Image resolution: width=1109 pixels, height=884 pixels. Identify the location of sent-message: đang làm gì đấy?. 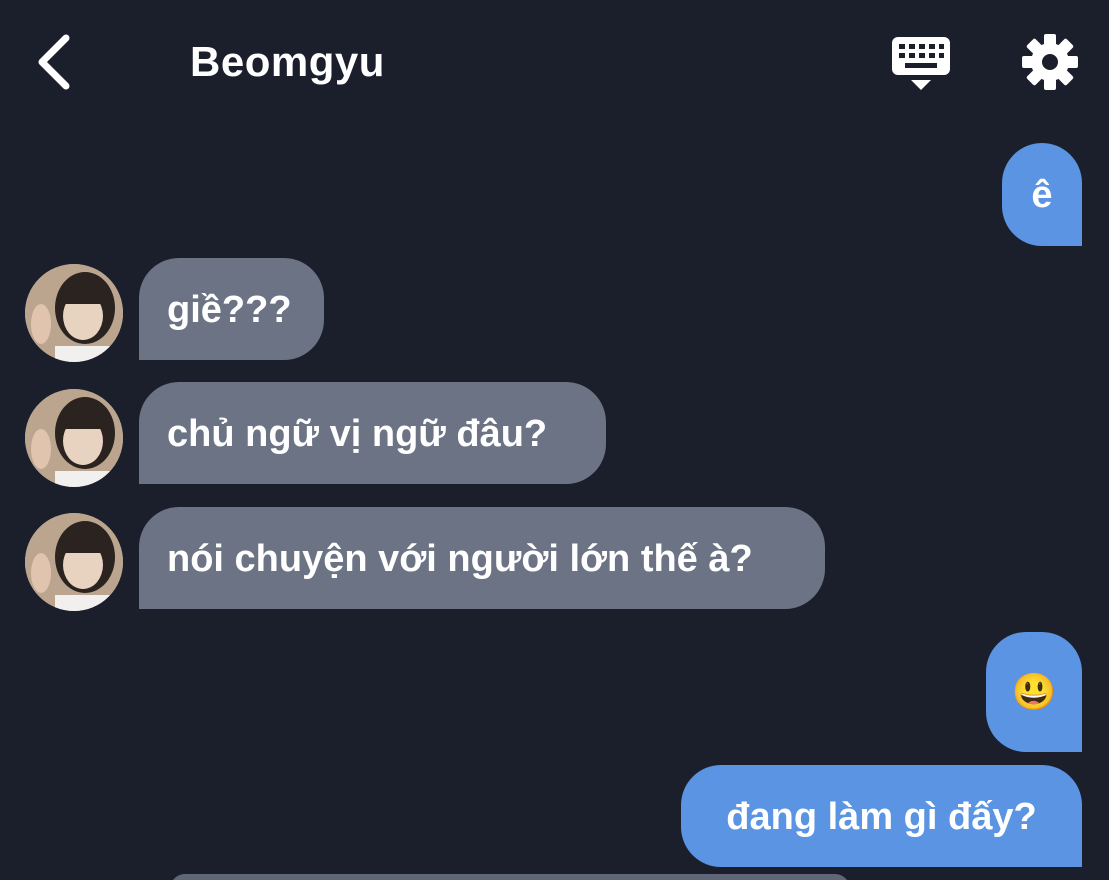
(881, 816).